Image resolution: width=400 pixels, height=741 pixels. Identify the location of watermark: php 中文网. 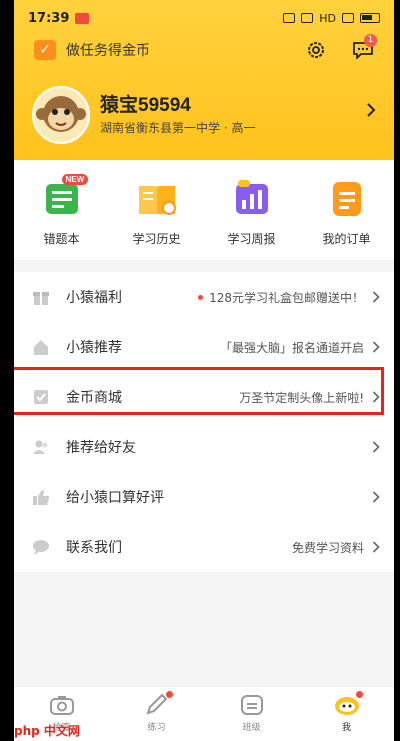
(47, 731).